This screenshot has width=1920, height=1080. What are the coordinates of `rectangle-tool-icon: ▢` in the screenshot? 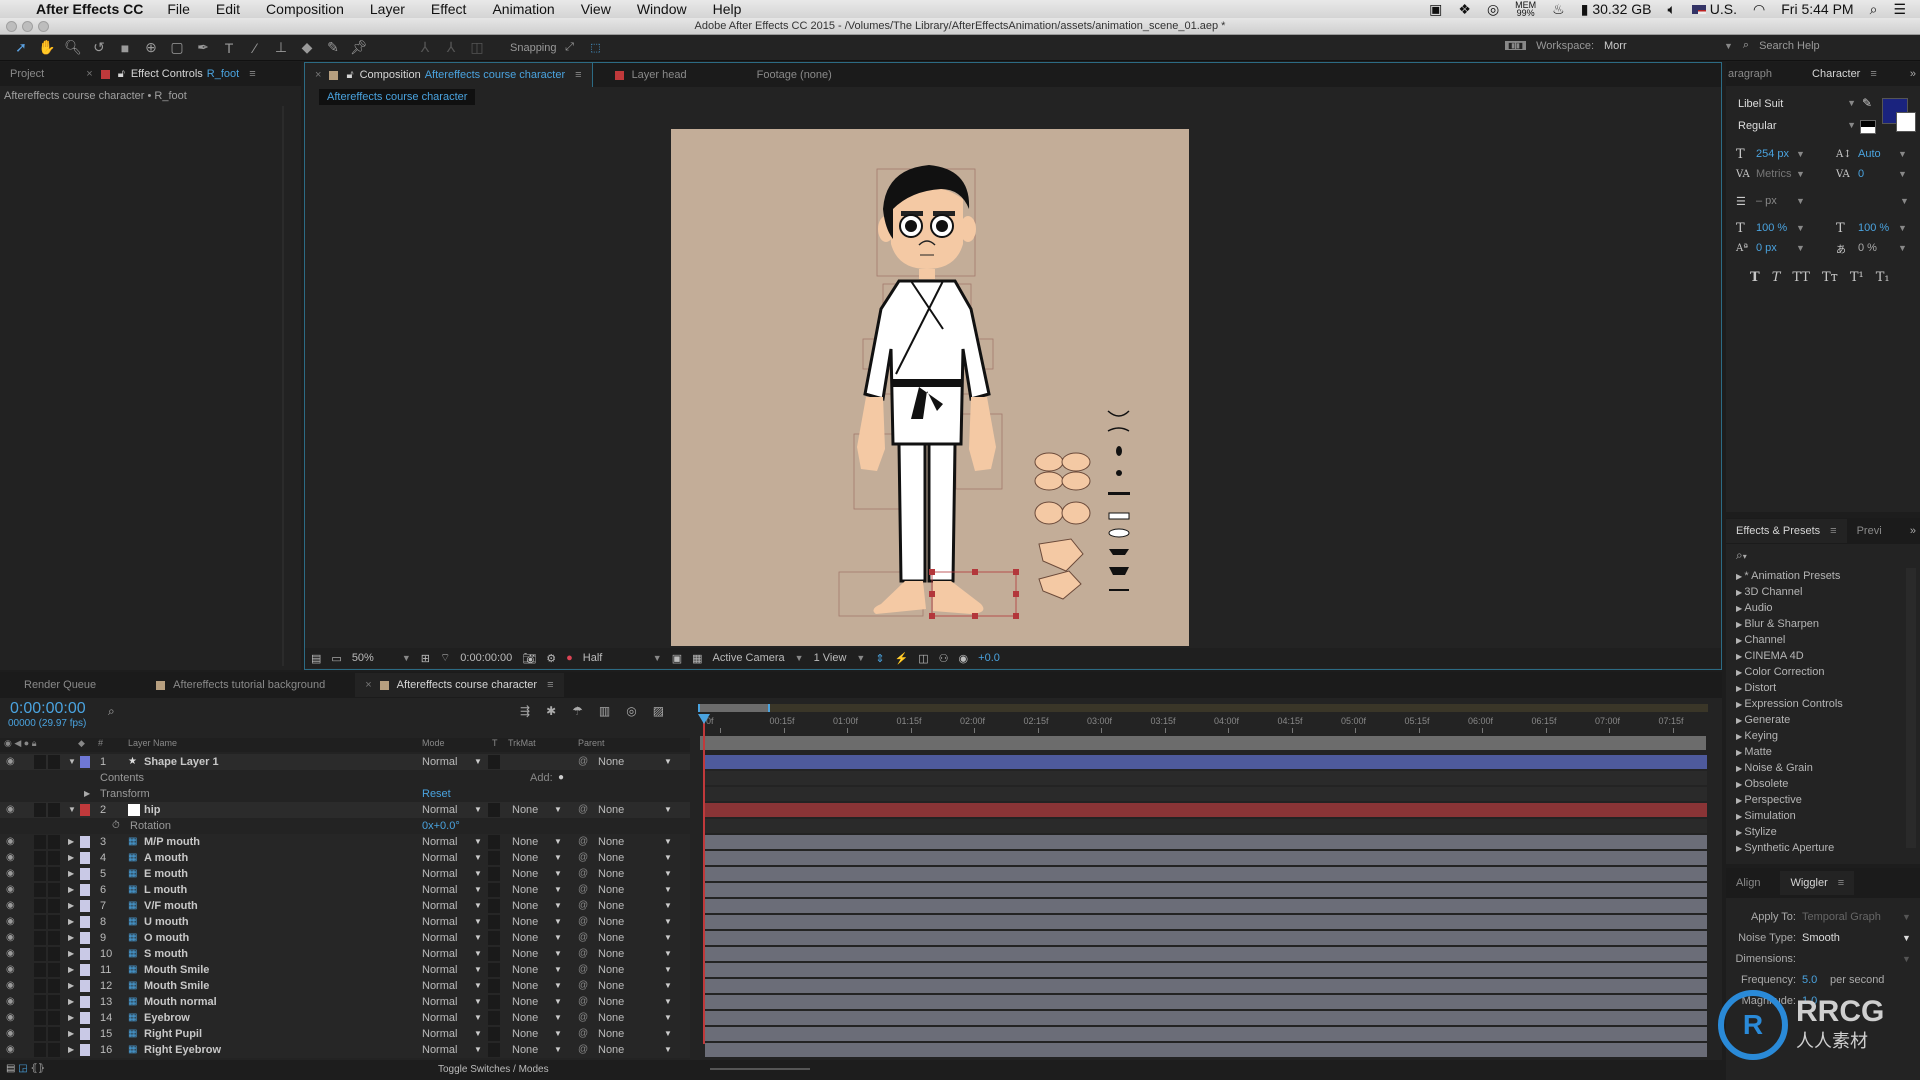 It's located at (177, 48).